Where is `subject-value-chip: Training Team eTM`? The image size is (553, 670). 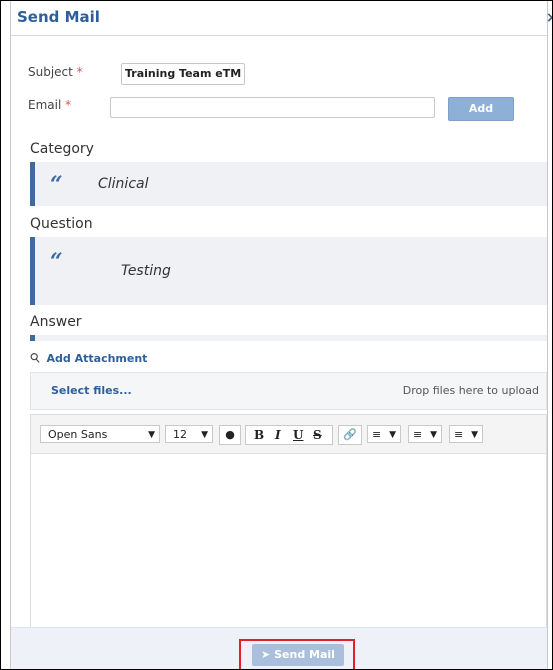 subject-value-chip: Training Team eTM is located at coordinates (183, 74).